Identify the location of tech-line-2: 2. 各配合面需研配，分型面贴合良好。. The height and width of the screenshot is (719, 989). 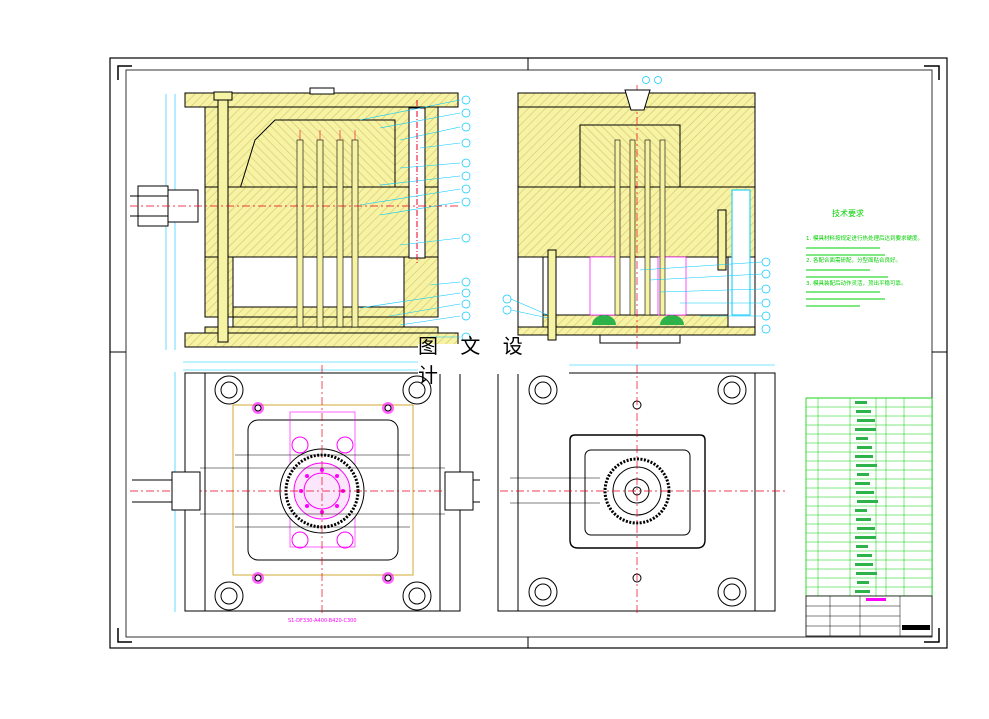
(853, 260).